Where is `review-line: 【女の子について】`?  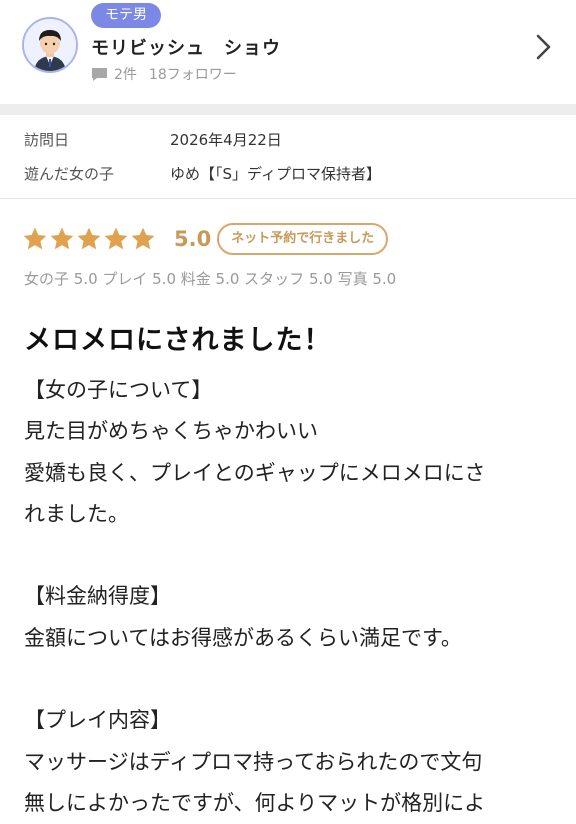
review-line: 【女の子について】 is located at coordinates (118, 390).